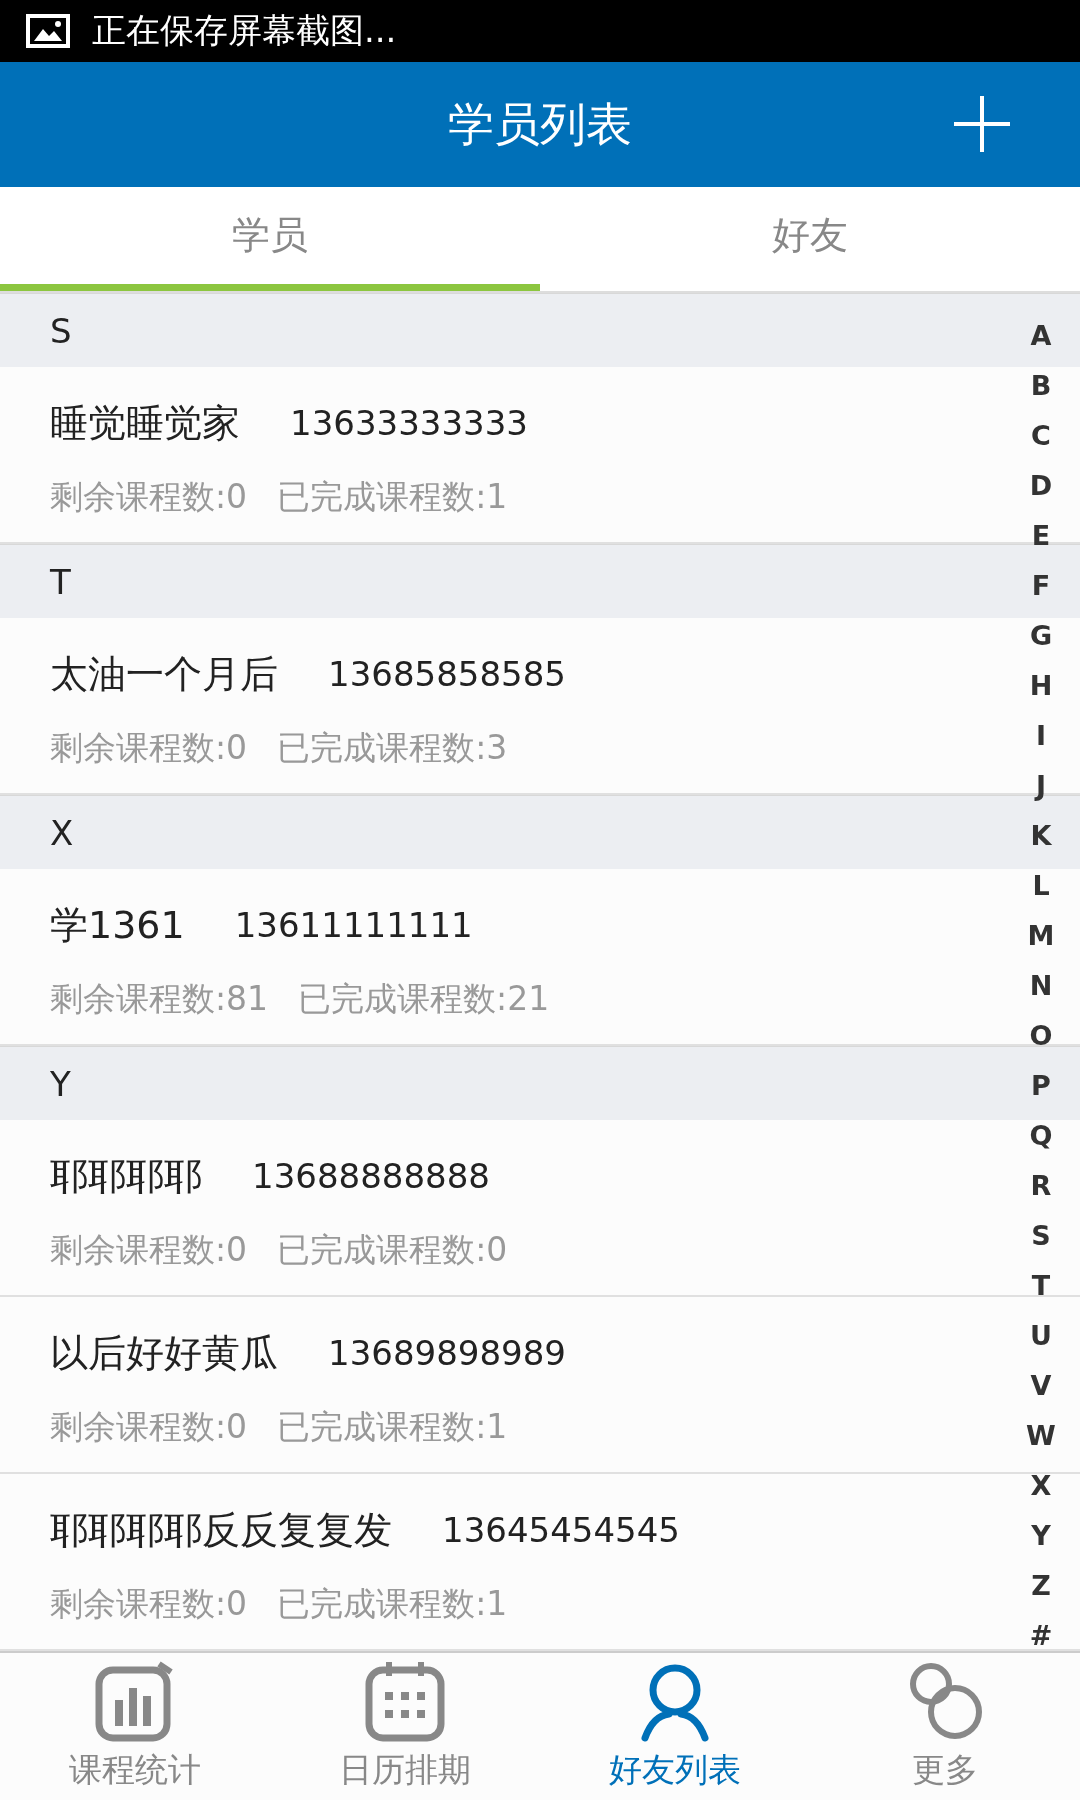  Describe the element at coordinates (62, 832) in the screenshot. I see `section-letter: X` at that location.